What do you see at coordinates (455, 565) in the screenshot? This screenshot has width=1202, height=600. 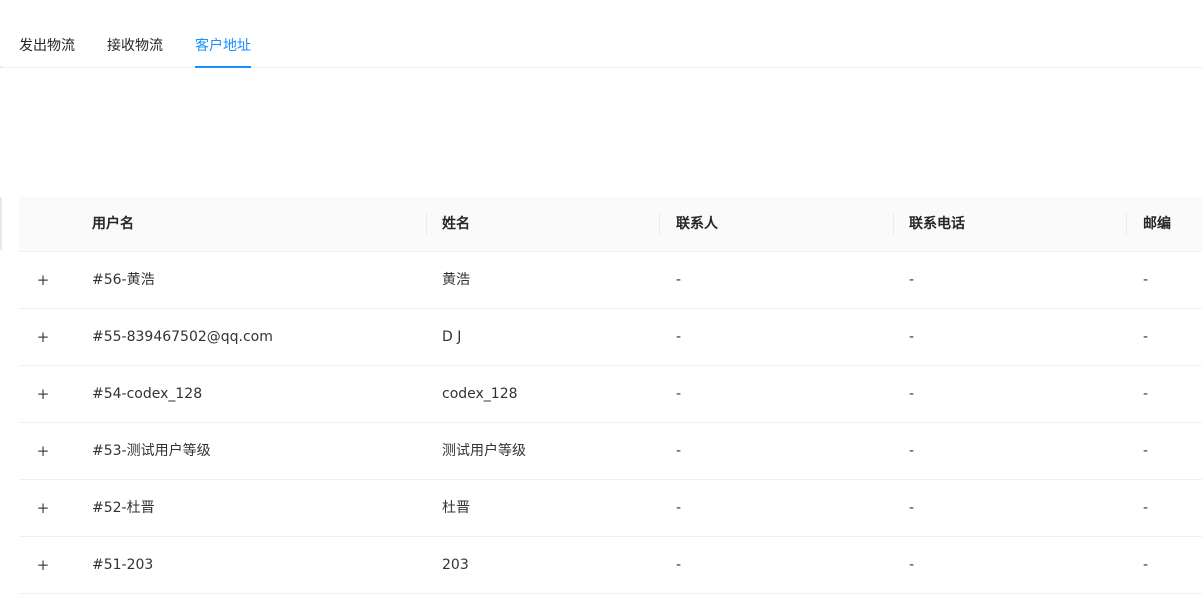 I see `cell-name: 203` at bounding box center [455, 565].